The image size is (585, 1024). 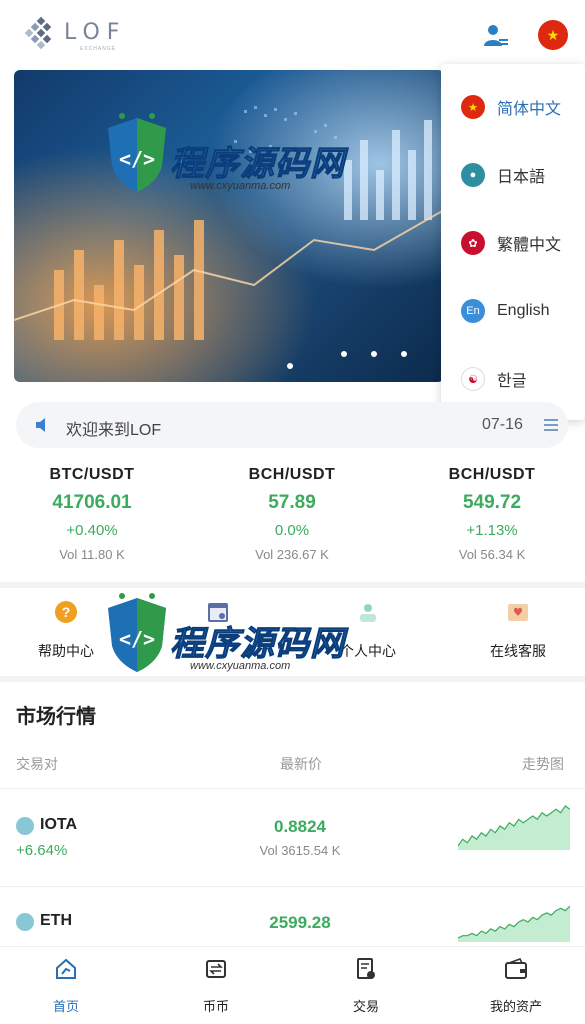 What do you see at coordinates (40, 425) in the screenshot?
I see `speaker-icon` at bounding box center [40, 425].